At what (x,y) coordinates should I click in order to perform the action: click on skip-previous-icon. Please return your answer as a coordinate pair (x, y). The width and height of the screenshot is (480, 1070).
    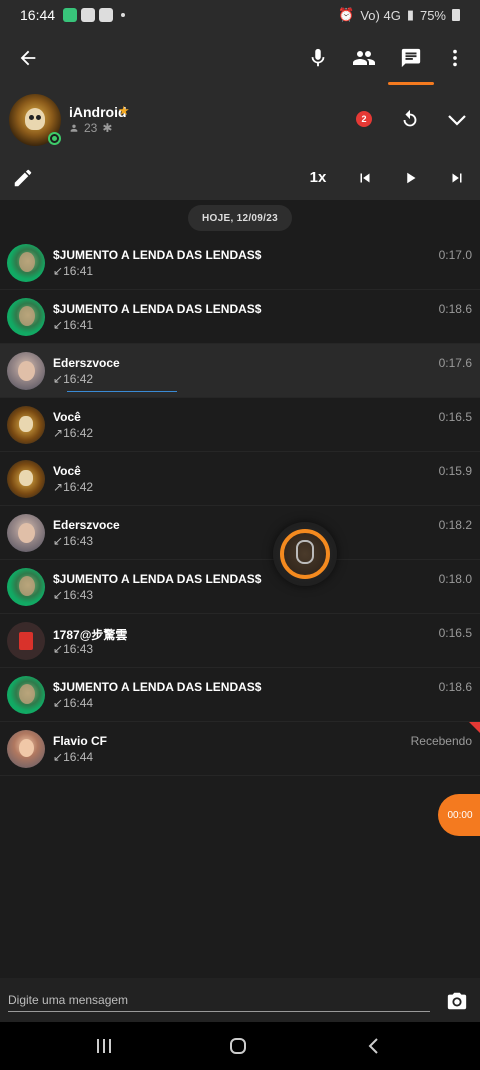
    Looking at the image, I should click on (365, 177).